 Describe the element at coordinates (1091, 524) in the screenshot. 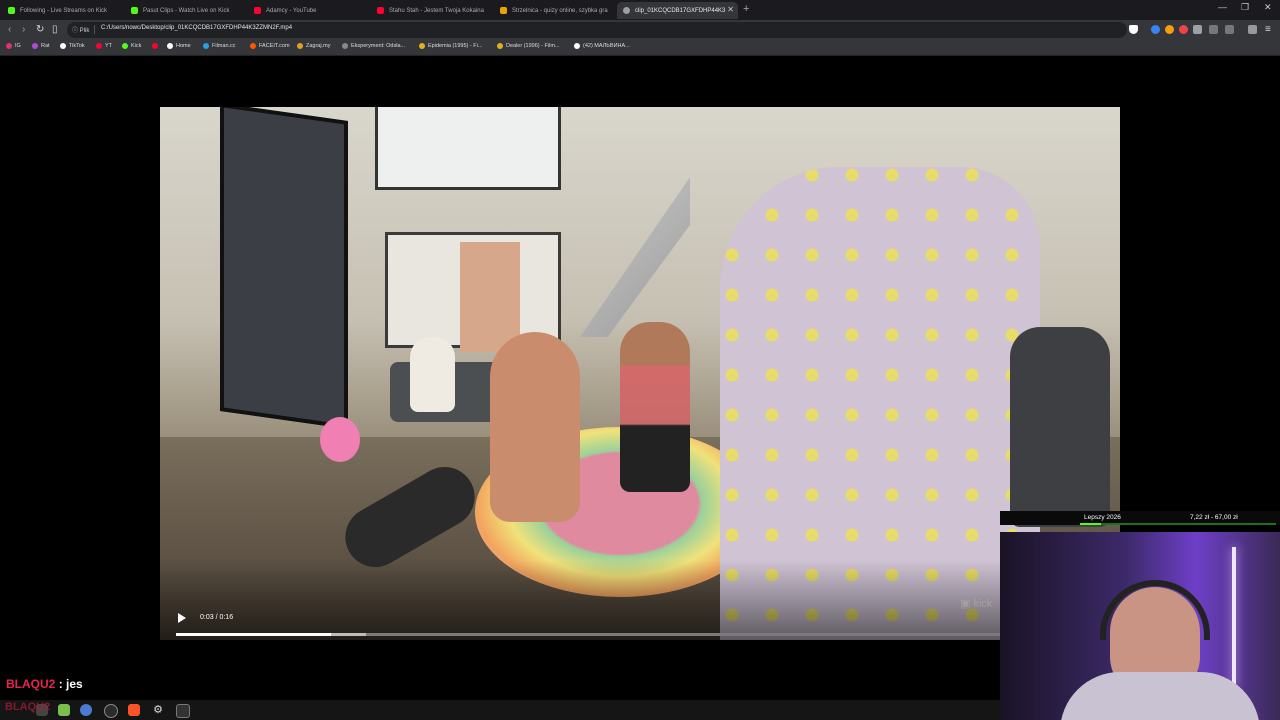

I see `goal-progress-fill` at that location.